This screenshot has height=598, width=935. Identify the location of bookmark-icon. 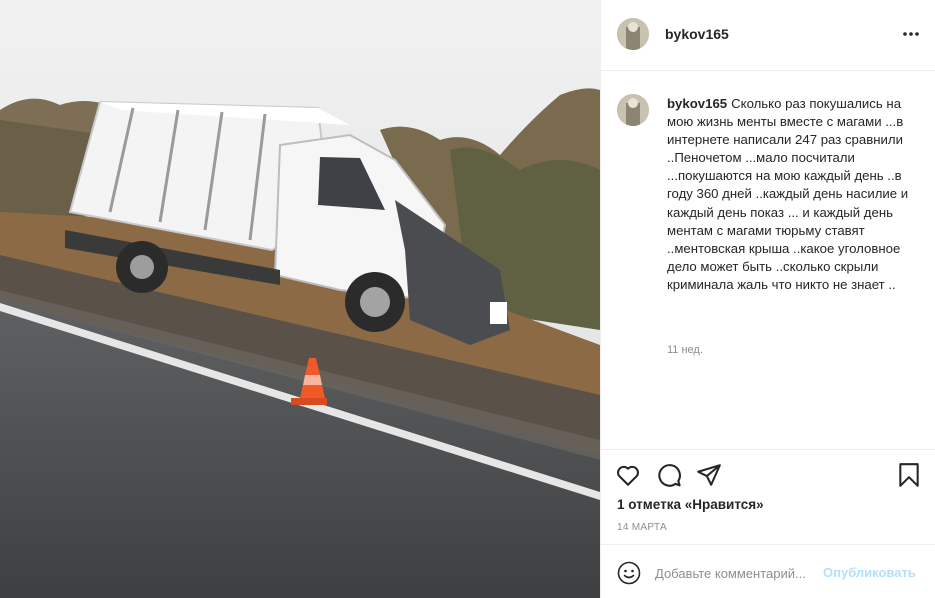
(909, 475).